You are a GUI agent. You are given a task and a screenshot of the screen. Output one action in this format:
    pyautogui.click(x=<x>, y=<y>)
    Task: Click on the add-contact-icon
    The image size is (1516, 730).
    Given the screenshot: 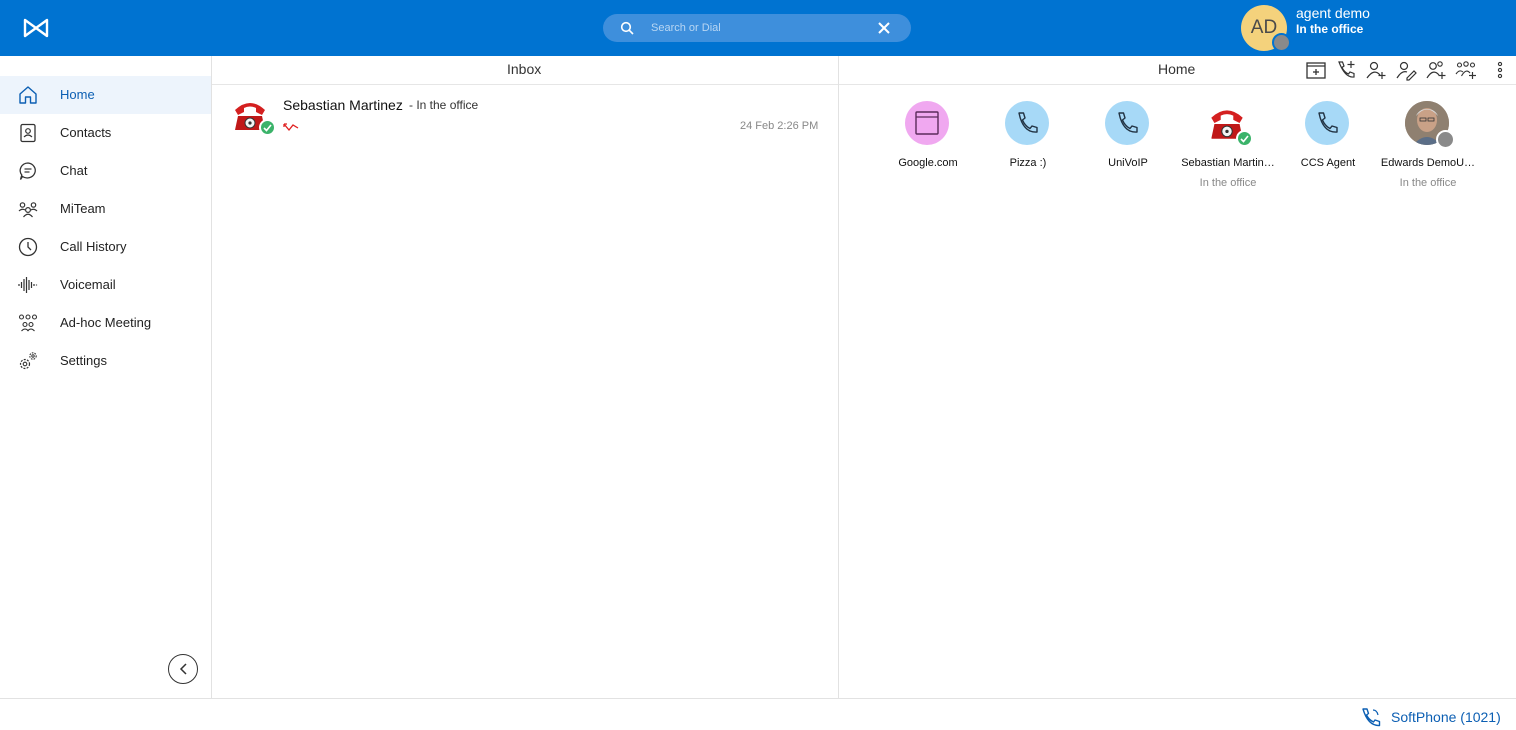 What is the action you would take?
    pyautogui.click(x=1376, y=70)
    